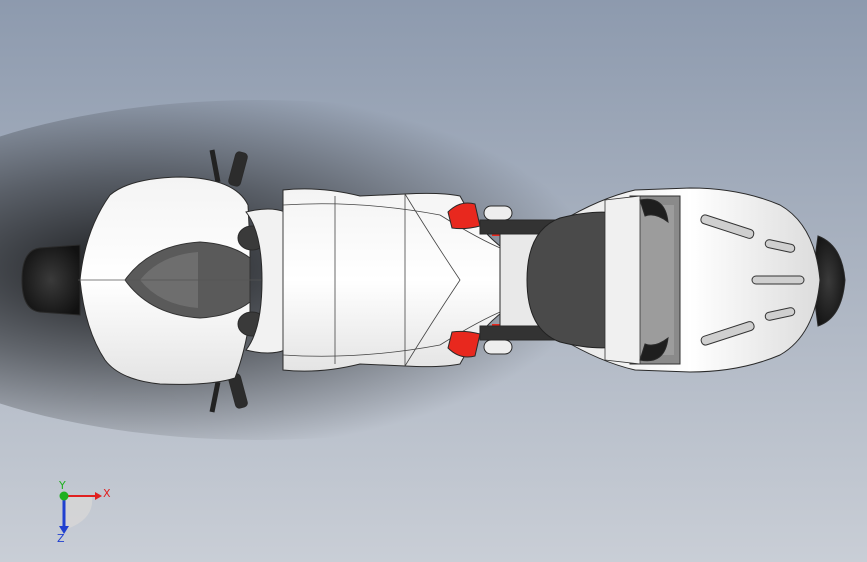 This screenshot has width=867, height=562. I want to click on tail-inner-panel-light, so click(655, 280).